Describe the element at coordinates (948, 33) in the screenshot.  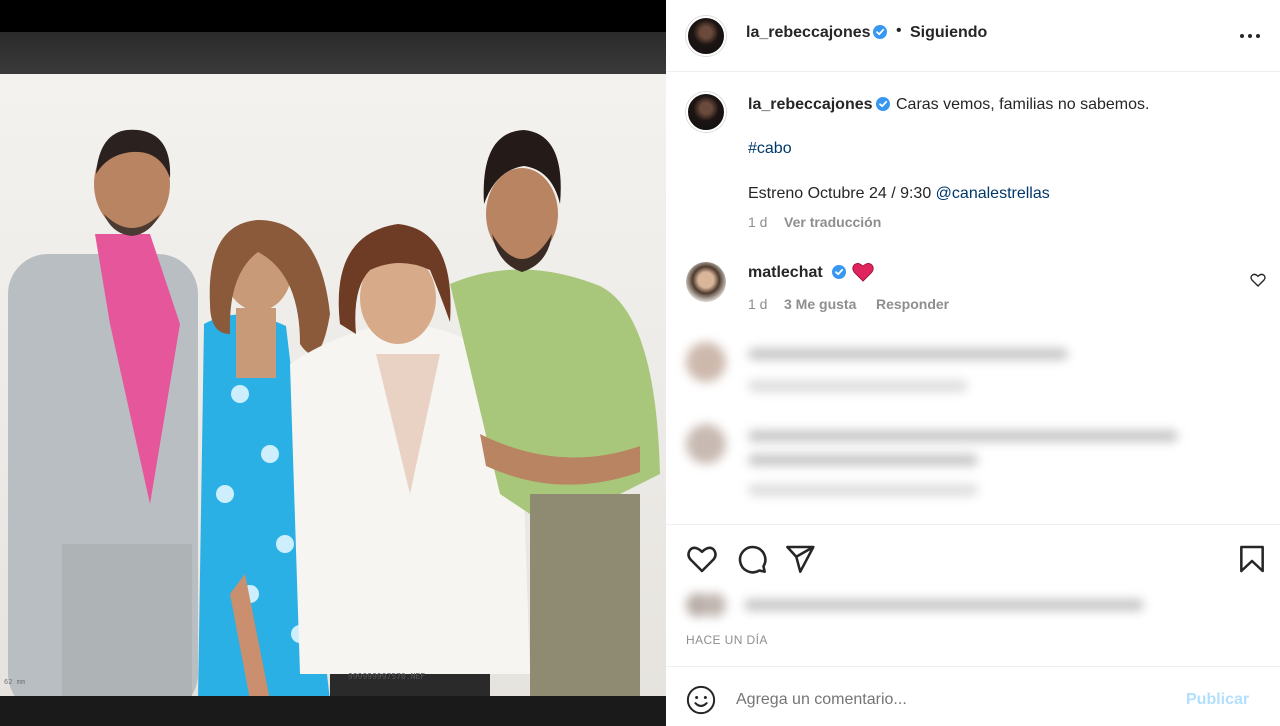
I see `following-button: Siguiendo` at that location.